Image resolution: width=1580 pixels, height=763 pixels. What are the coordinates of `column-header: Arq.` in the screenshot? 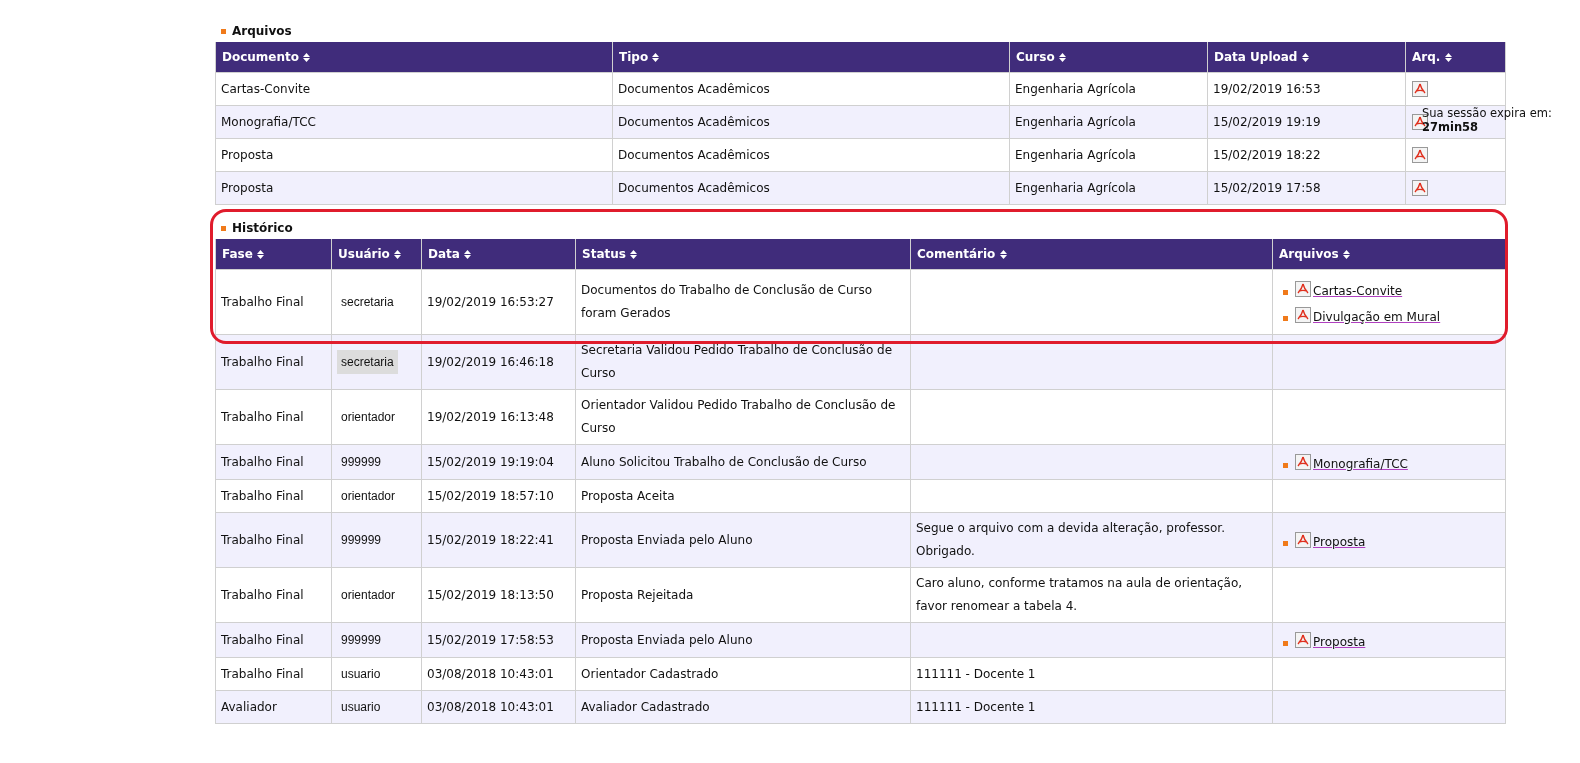 It's located at (1455, 57).